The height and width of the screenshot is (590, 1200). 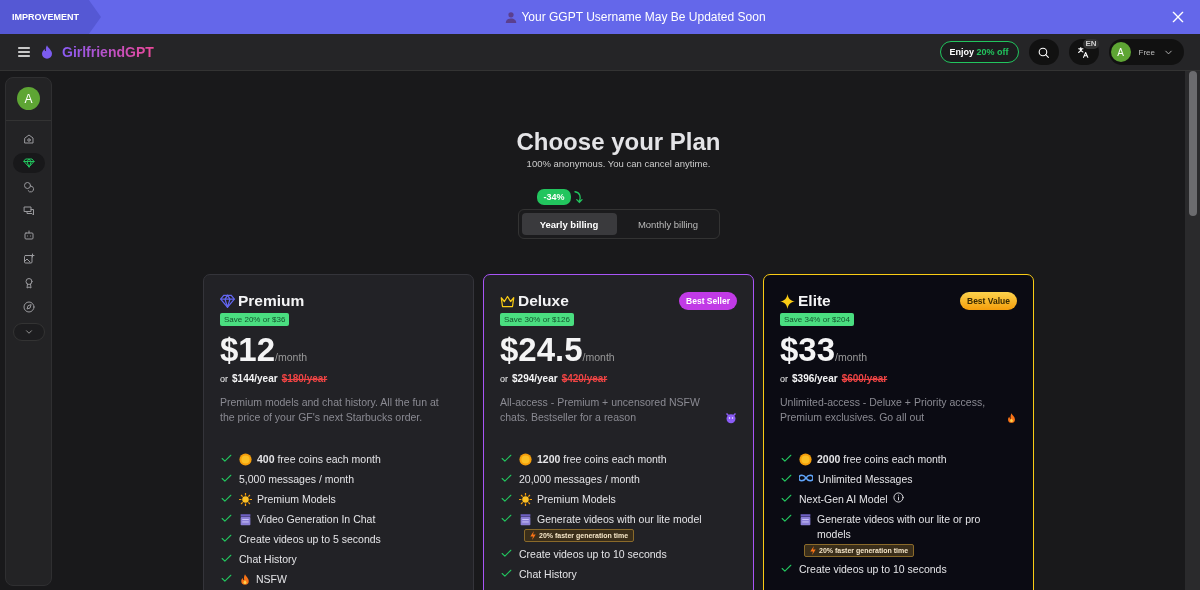 I want to click on devil-icon, so click(x=731, y=418).